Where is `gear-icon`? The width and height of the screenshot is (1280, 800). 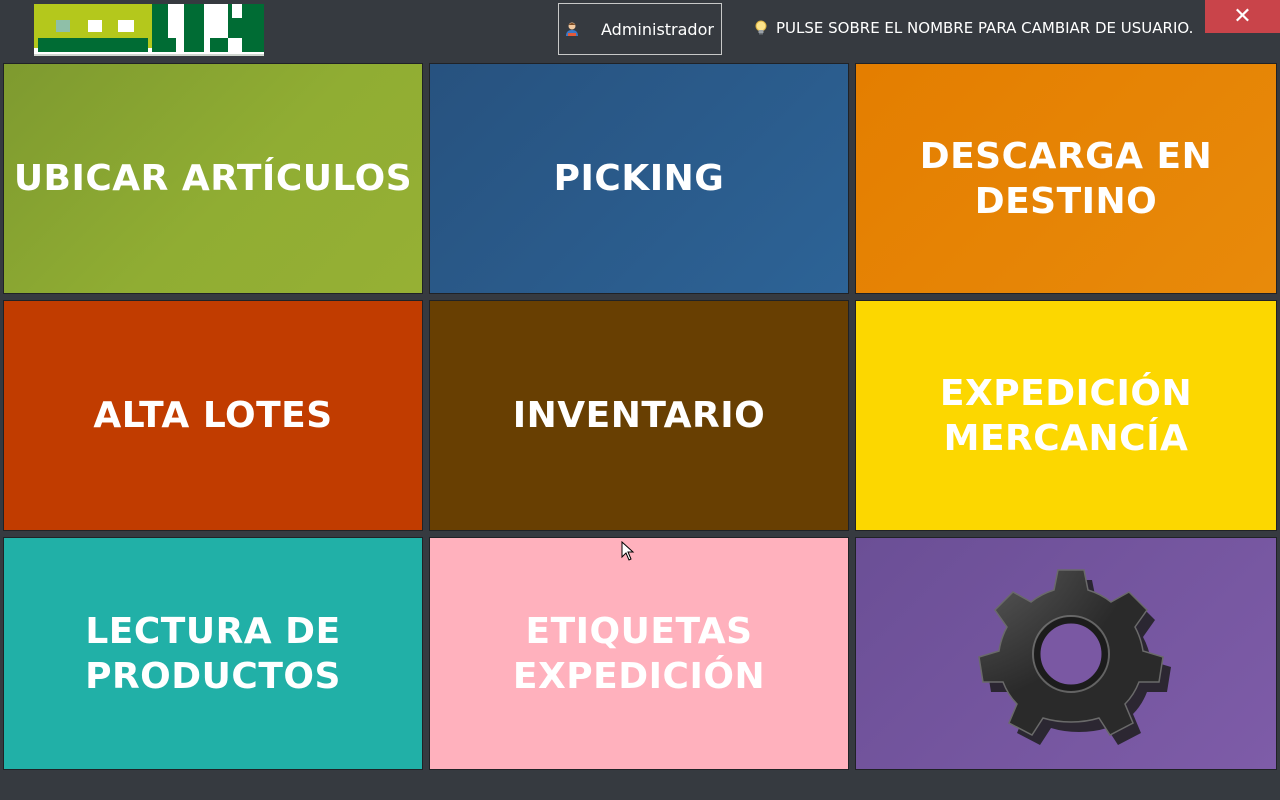 gear-icon is located at coordinates (1074, 656).